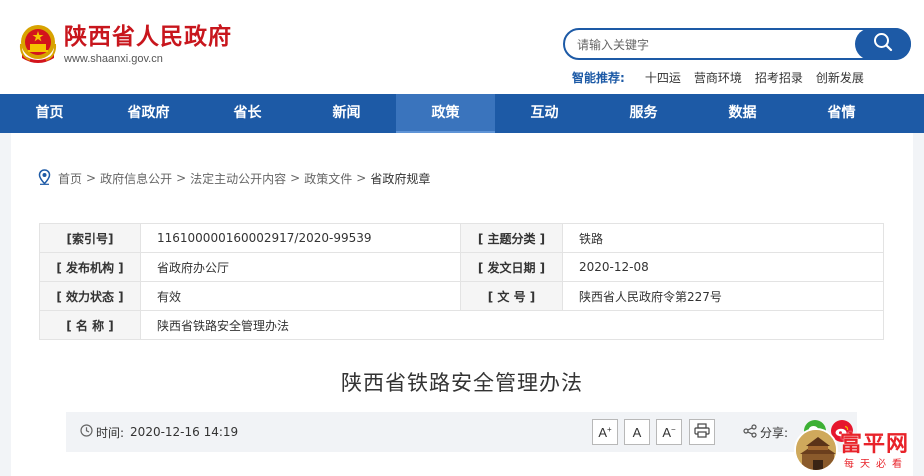  What do you see at coordinates (461, 432) in the screenshot?
I see `article-toolbar: 时间: 2020-12-16 14:19 A + A A − 分享:` at bounding box center [461, 432].